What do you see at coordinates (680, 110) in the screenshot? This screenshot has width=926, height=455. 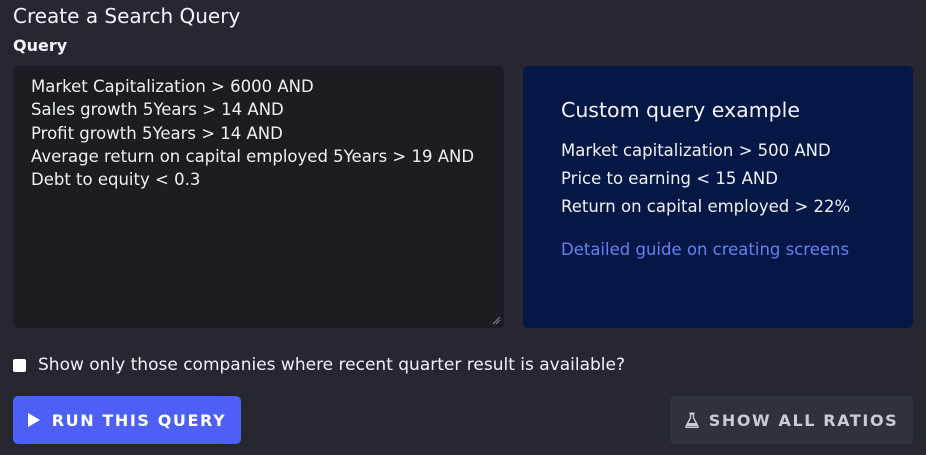 I see `example-title: Custom query example` at bounding box center [680, 110].